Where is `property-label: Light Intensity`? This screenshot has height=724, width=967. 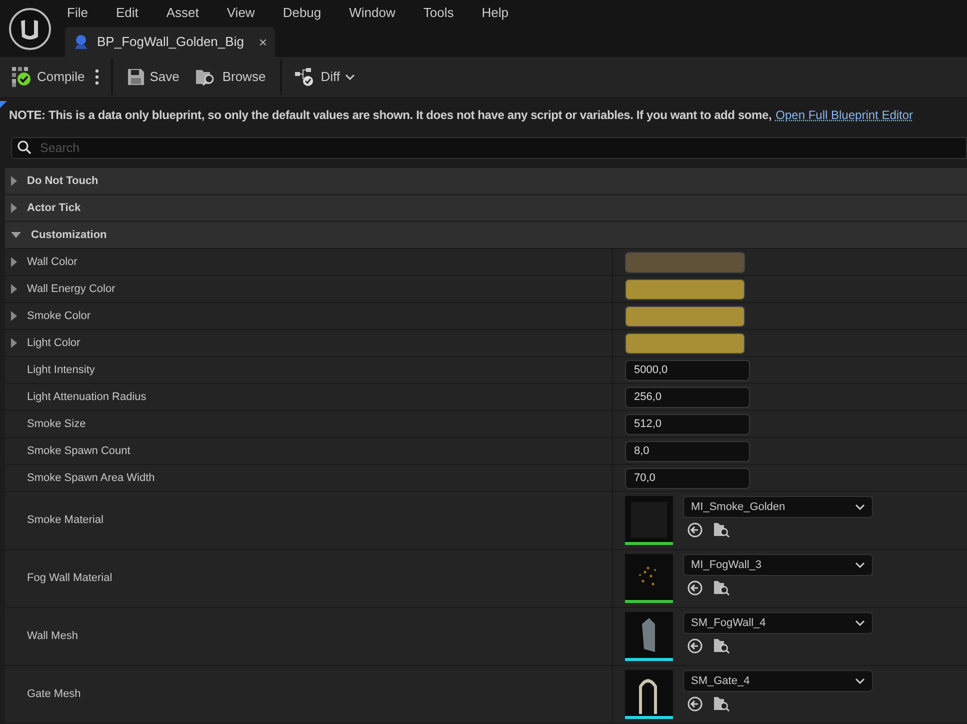
property-label: Light Intensity is located at coordinates (61, 370).